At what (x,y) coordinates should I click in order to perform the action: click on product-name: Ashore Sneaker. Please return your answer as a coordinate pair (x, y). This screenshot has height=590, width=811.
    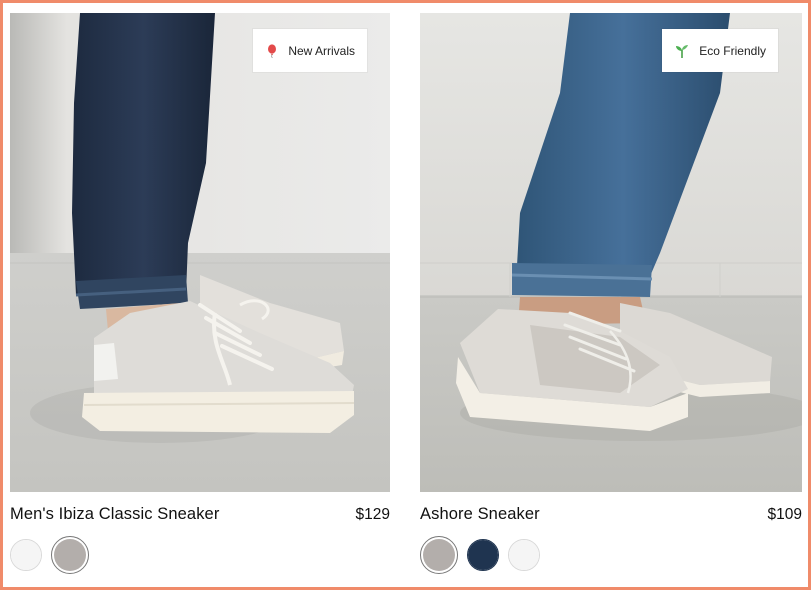
    Looking at the image, I should click on (480, 514).